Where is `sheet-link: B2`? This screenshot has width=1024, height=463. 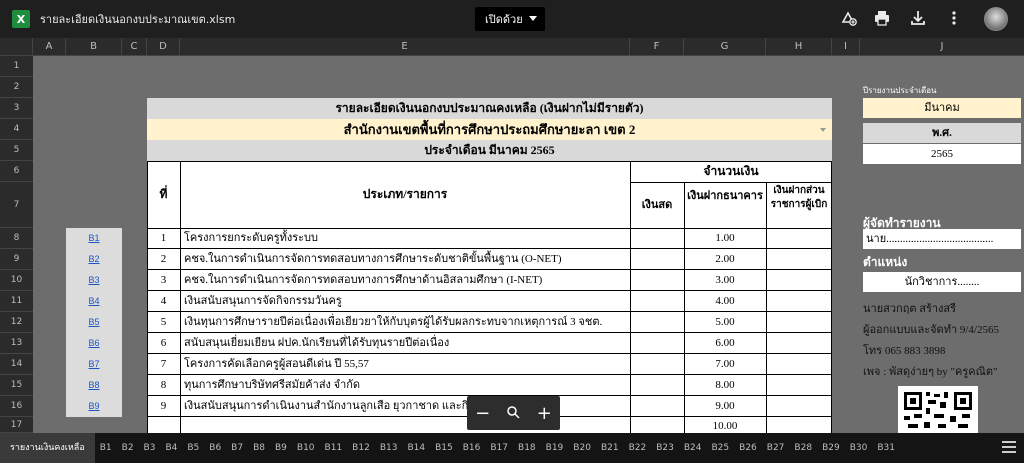 sheet-link: B2 is located at coordinates (94, 259).